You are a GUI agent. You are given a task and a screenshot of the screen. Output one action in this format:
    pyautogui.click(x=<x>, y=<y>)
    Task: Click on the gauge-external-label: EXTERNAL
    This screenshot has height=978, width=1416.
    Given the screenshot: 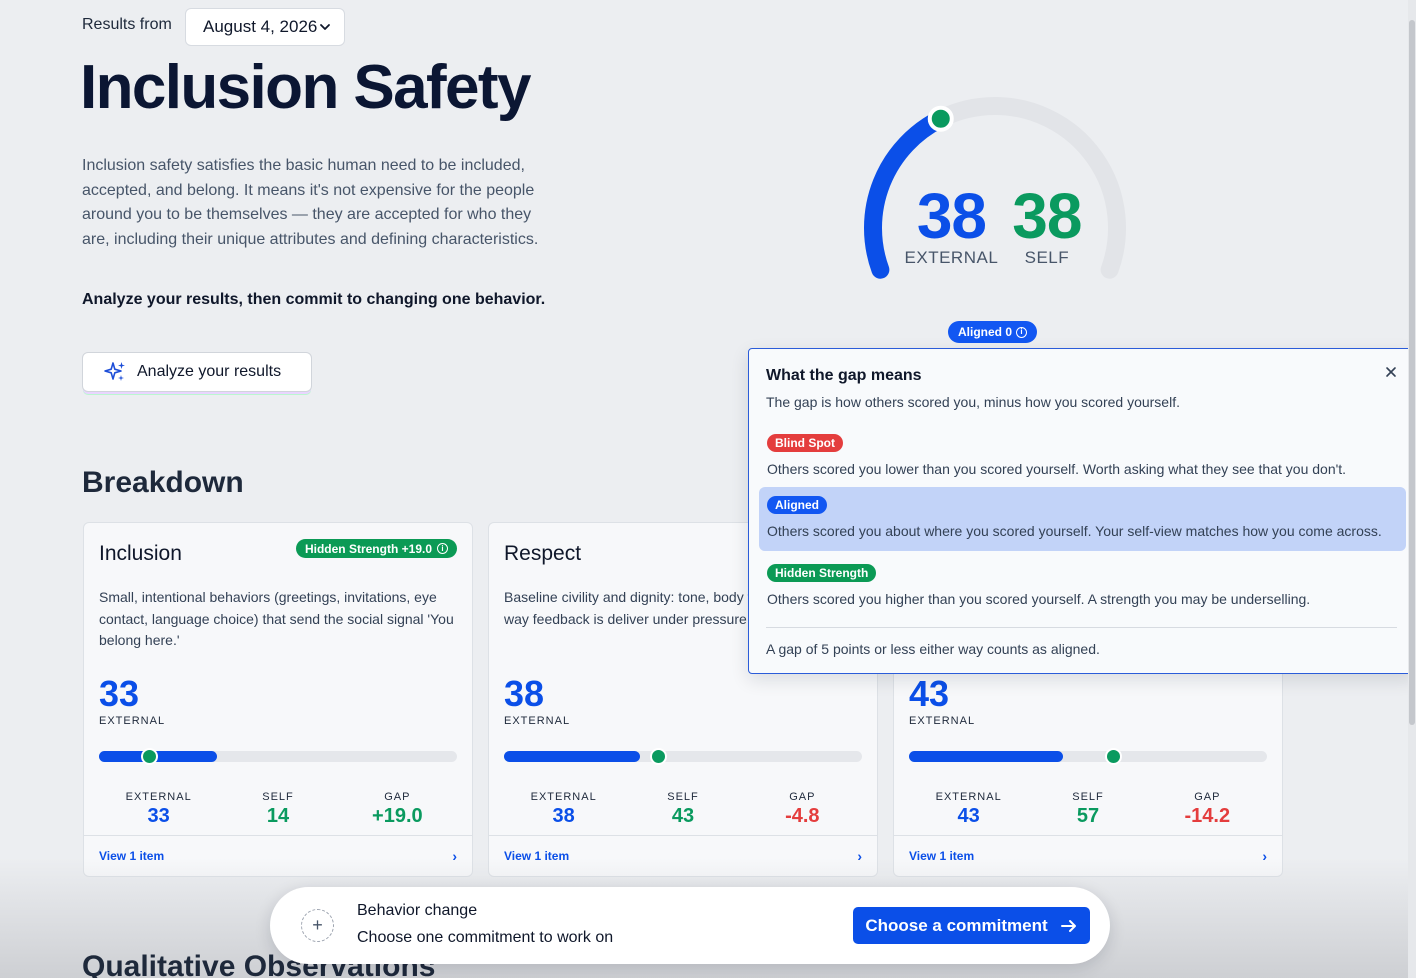 What is the action you would take?
    pyautogui.click(x=951, y=257)
    